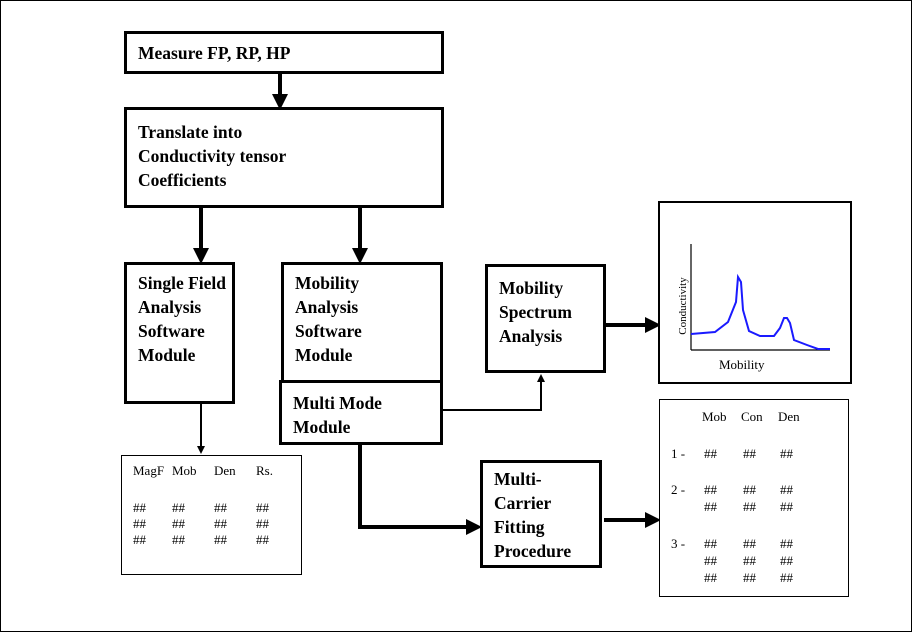 The height and width of the screenshot is (632, 912). I want to click on chart-xlabel: Mobility, so click(742, 364).